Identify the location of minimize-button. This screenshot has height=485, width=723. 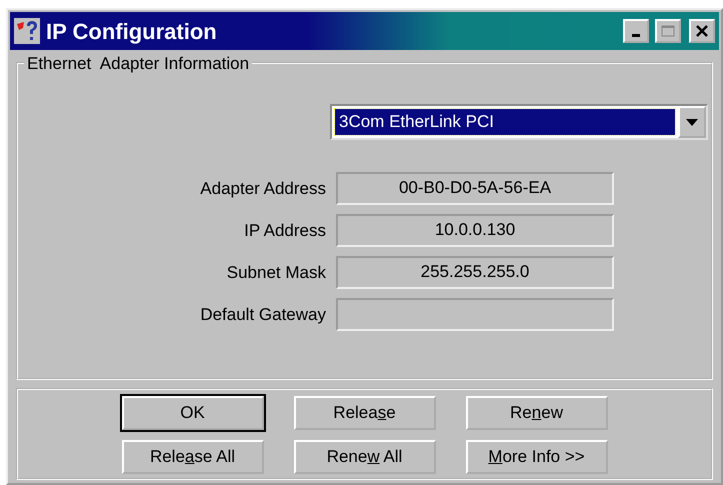
(636, 31).